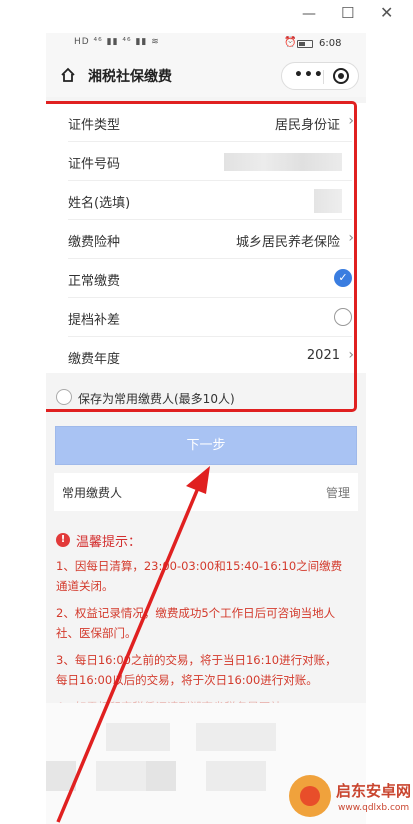 The image size is (413, 824). I want to click on status-bar: HD ⁴⁶ ▮▮ ⁴⁶ ▮▮ ≋ ⏰ 6:08, so click(206, 44).